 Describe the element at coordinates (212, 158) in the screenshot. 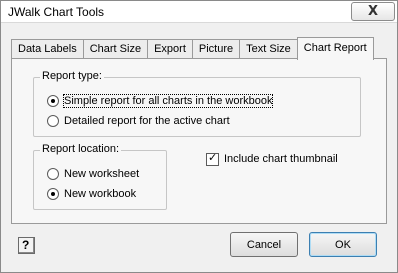

I see `thumbnail-checkbox` at that location.